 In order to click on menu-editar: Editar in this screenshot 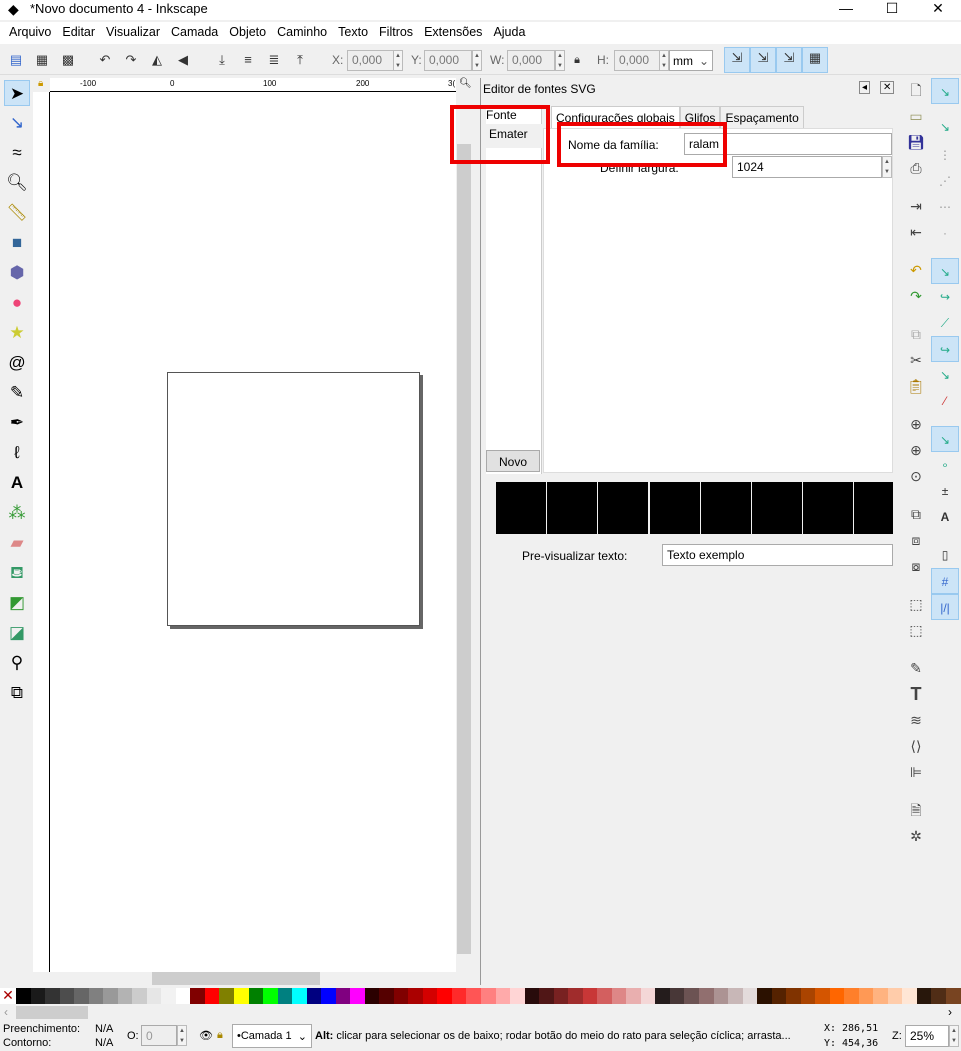, I will do `click(79, 33)`.